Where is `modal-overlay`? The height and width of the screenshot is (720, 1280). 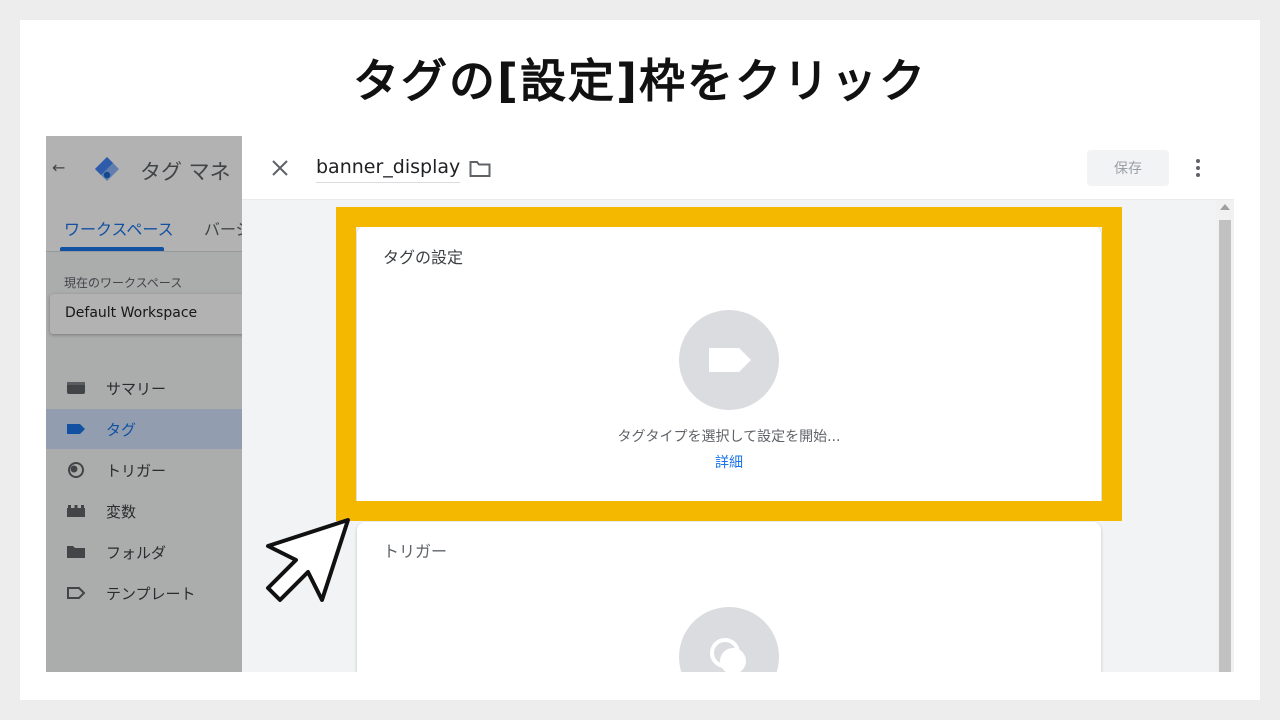
modal-overlay is located at coordinates (144, 404).